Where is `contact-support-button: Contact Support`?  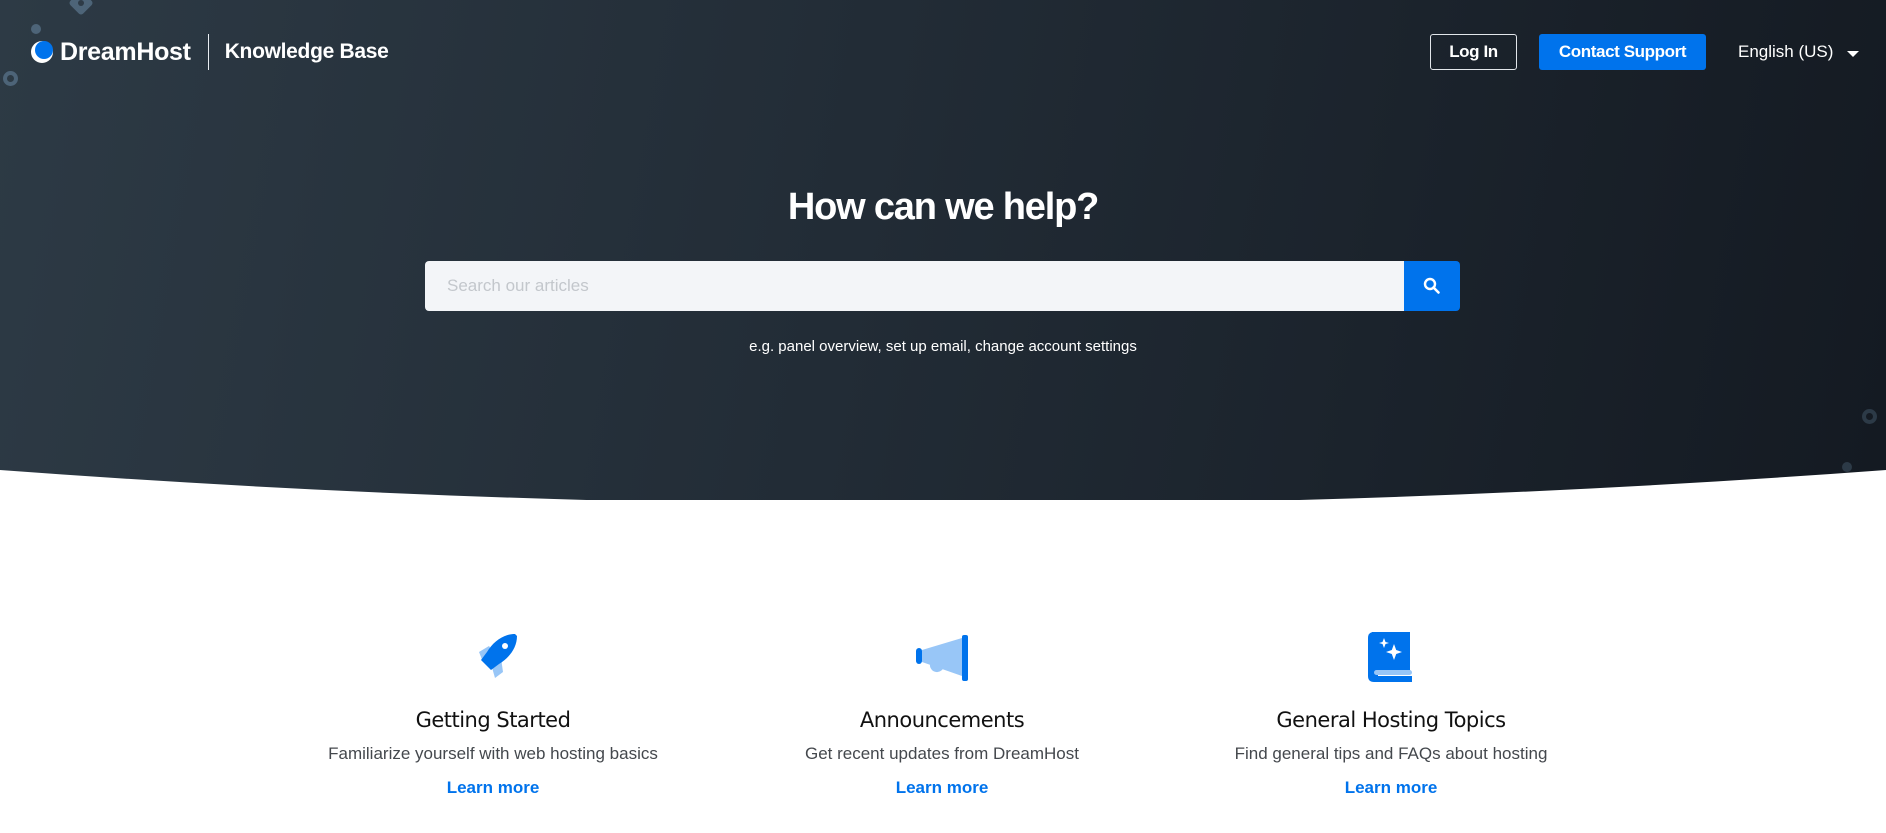 contact-support-button: Contact Support is located at coordinates (1622, 52).